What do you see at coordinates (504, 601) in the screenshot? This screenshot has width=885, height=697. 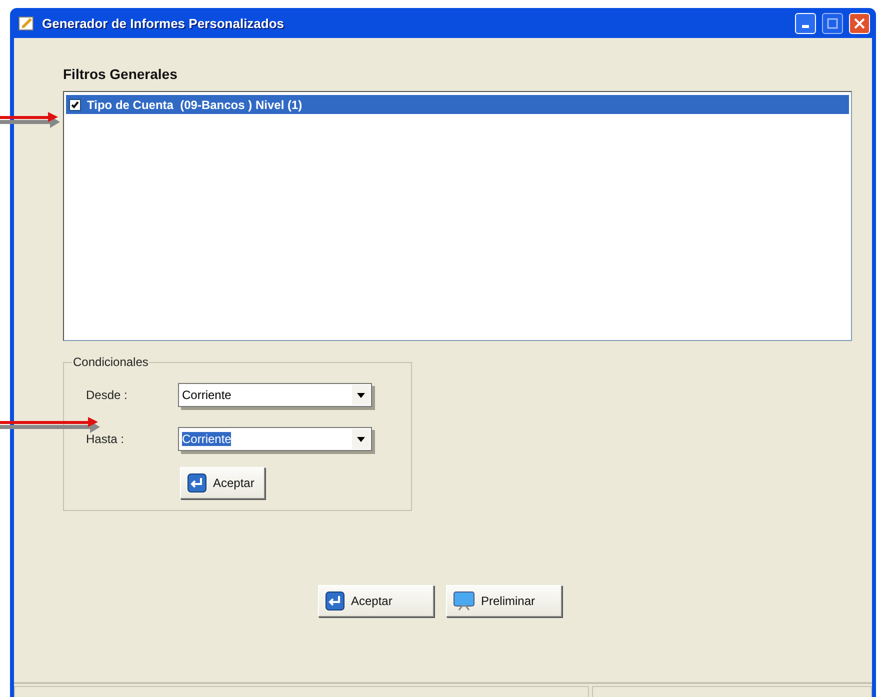 I see `preview-button: Preliminar` at bounding box center [504, 601].